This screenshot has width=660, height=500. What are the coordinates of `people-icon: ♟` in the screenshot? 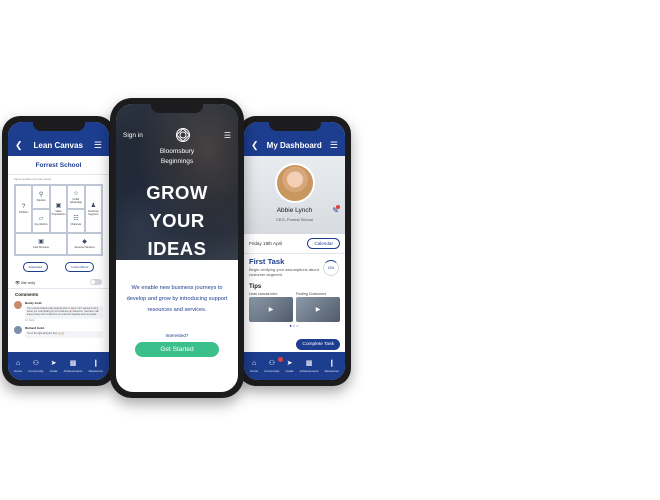 It's located at (93, 205).